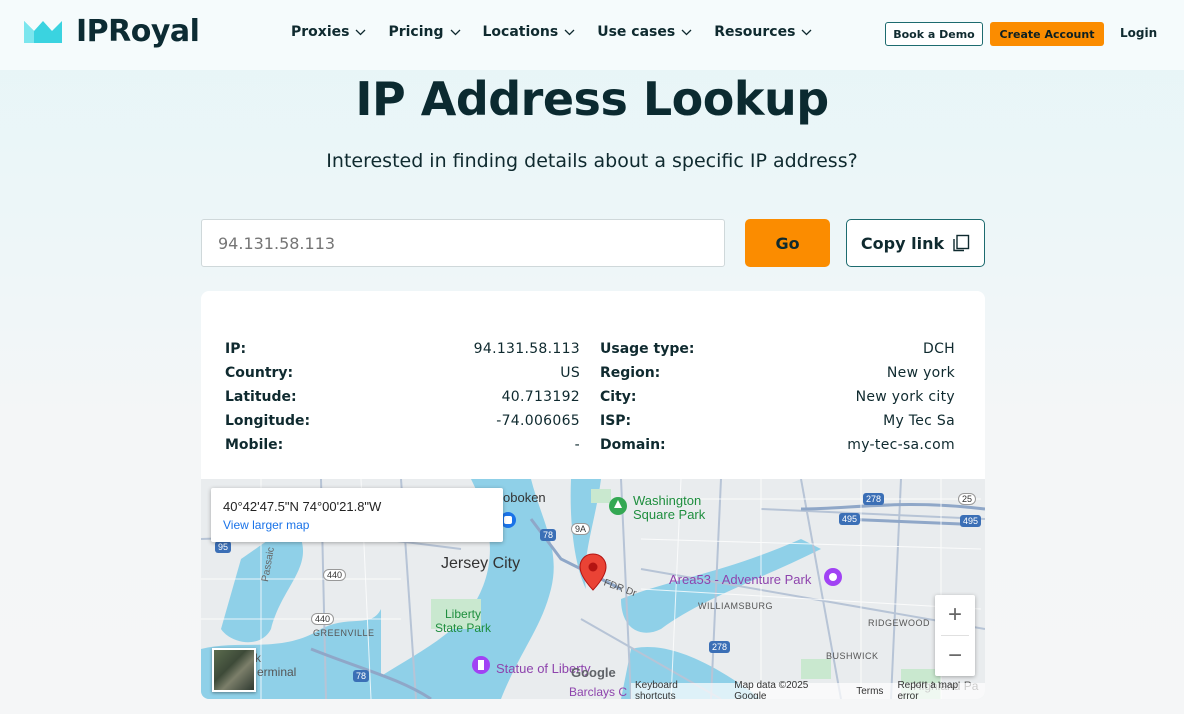 The height and width of the screenshot is (714, 1184). What do you see at coordinates (277, 672) in the screenshot?
I see `map-label-terminal: erminal` at bounding box center [277, 672].